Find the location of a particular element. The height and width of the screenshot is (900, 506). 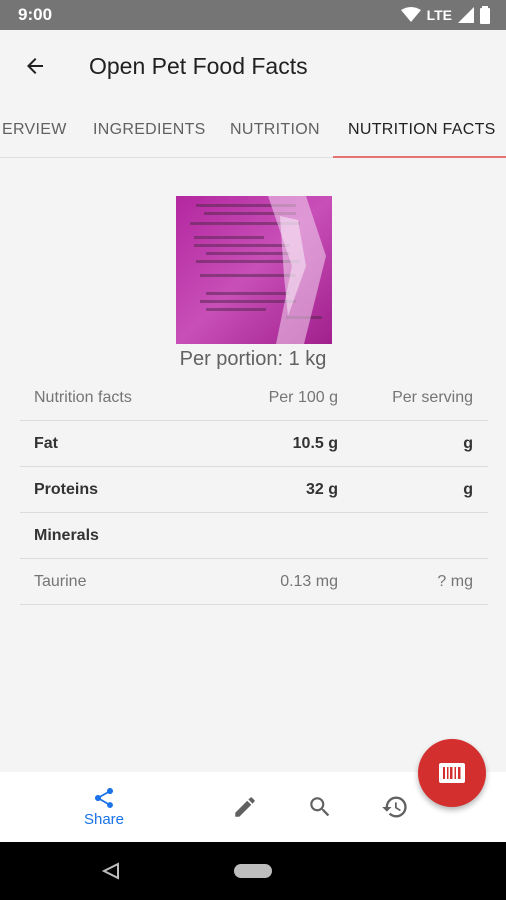

product-image is located at coordinates (254, 270).